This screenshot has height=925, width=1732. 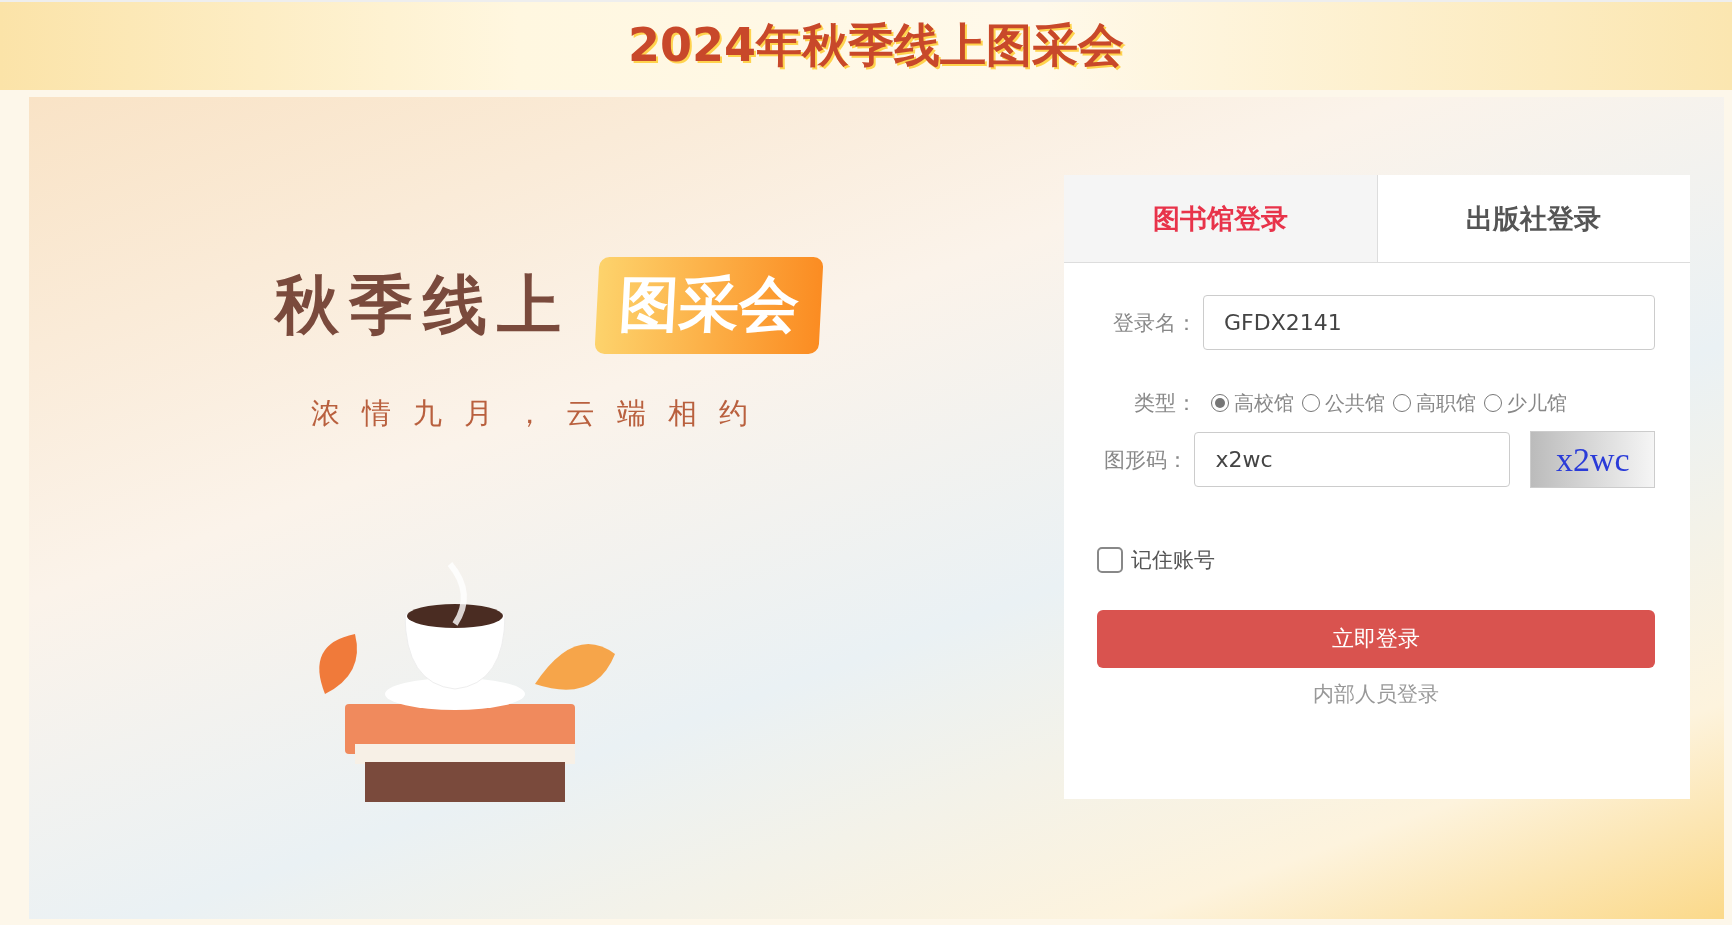 What do you see at coordinates (1429, 322) in the screenshot?
I see `username-field: GFDX2141` at bounding box center [1429, 322].